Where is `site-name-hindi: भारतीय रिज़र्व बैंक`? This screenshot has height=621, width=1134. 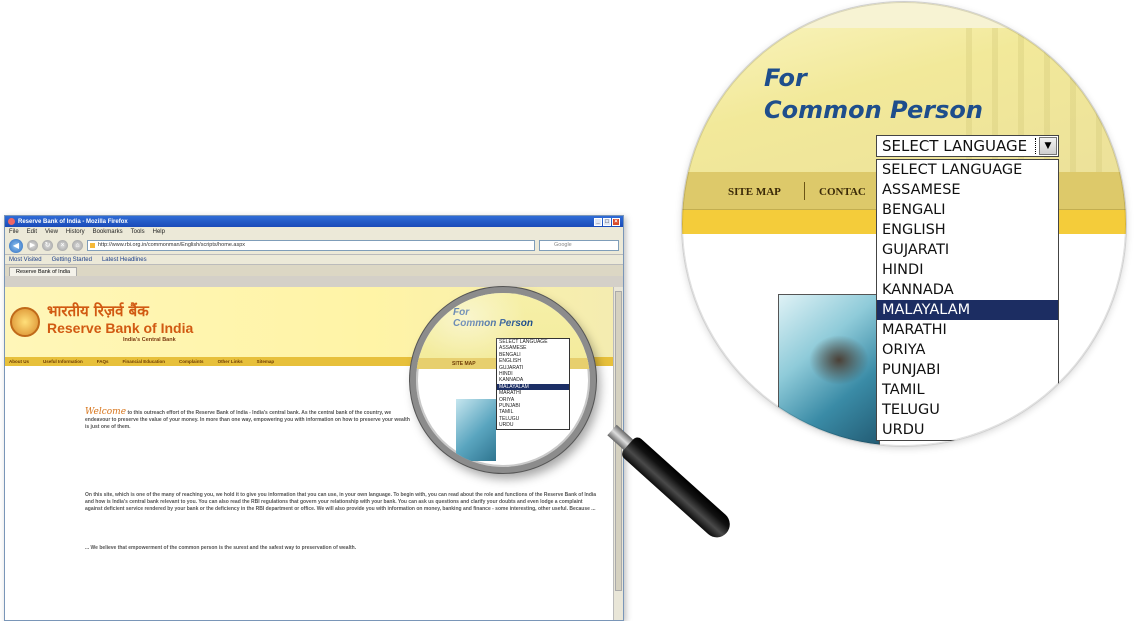
site-name-hindi: भारतीय रिज़र्व बैंक is located at coordinates (98, 311).